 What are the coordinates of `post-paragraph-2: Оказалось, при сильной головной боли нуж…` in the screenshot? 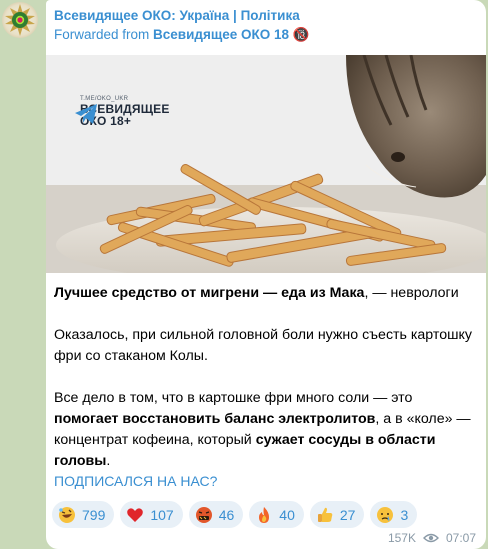 It's located at (263, 345).